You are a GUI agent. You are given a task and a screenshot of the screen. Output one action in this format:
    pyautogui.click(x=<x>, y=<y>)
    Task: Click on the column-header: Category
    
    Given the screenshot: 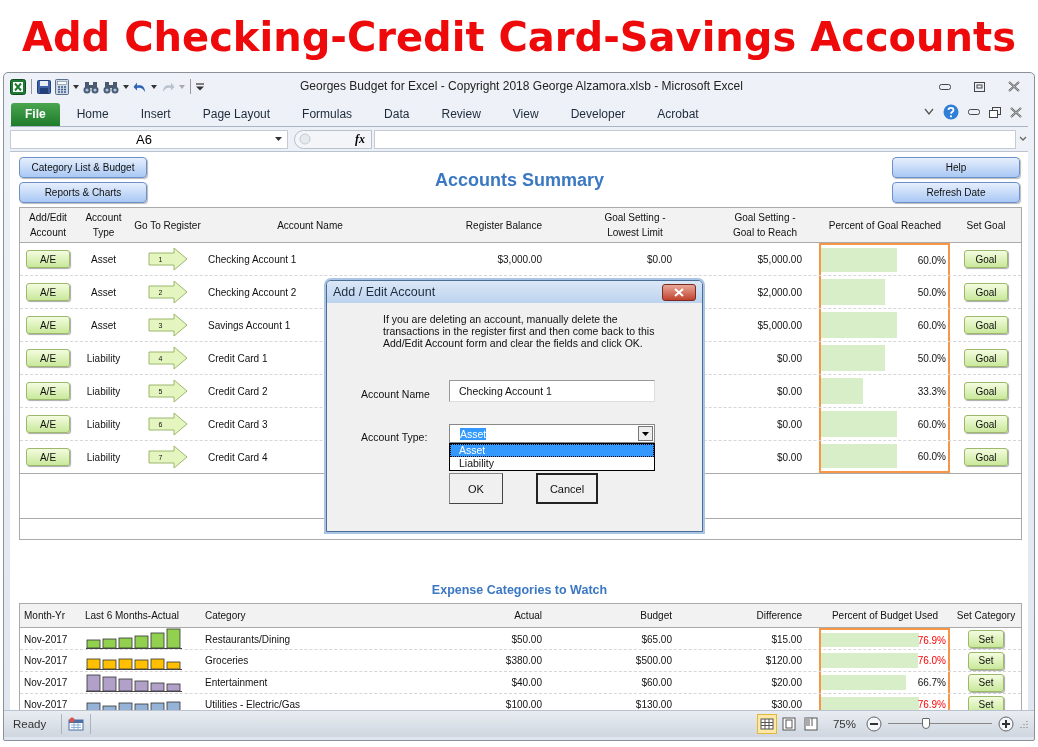 What is the action you would take?
    pyautogui.click(x=225, y=615)
    